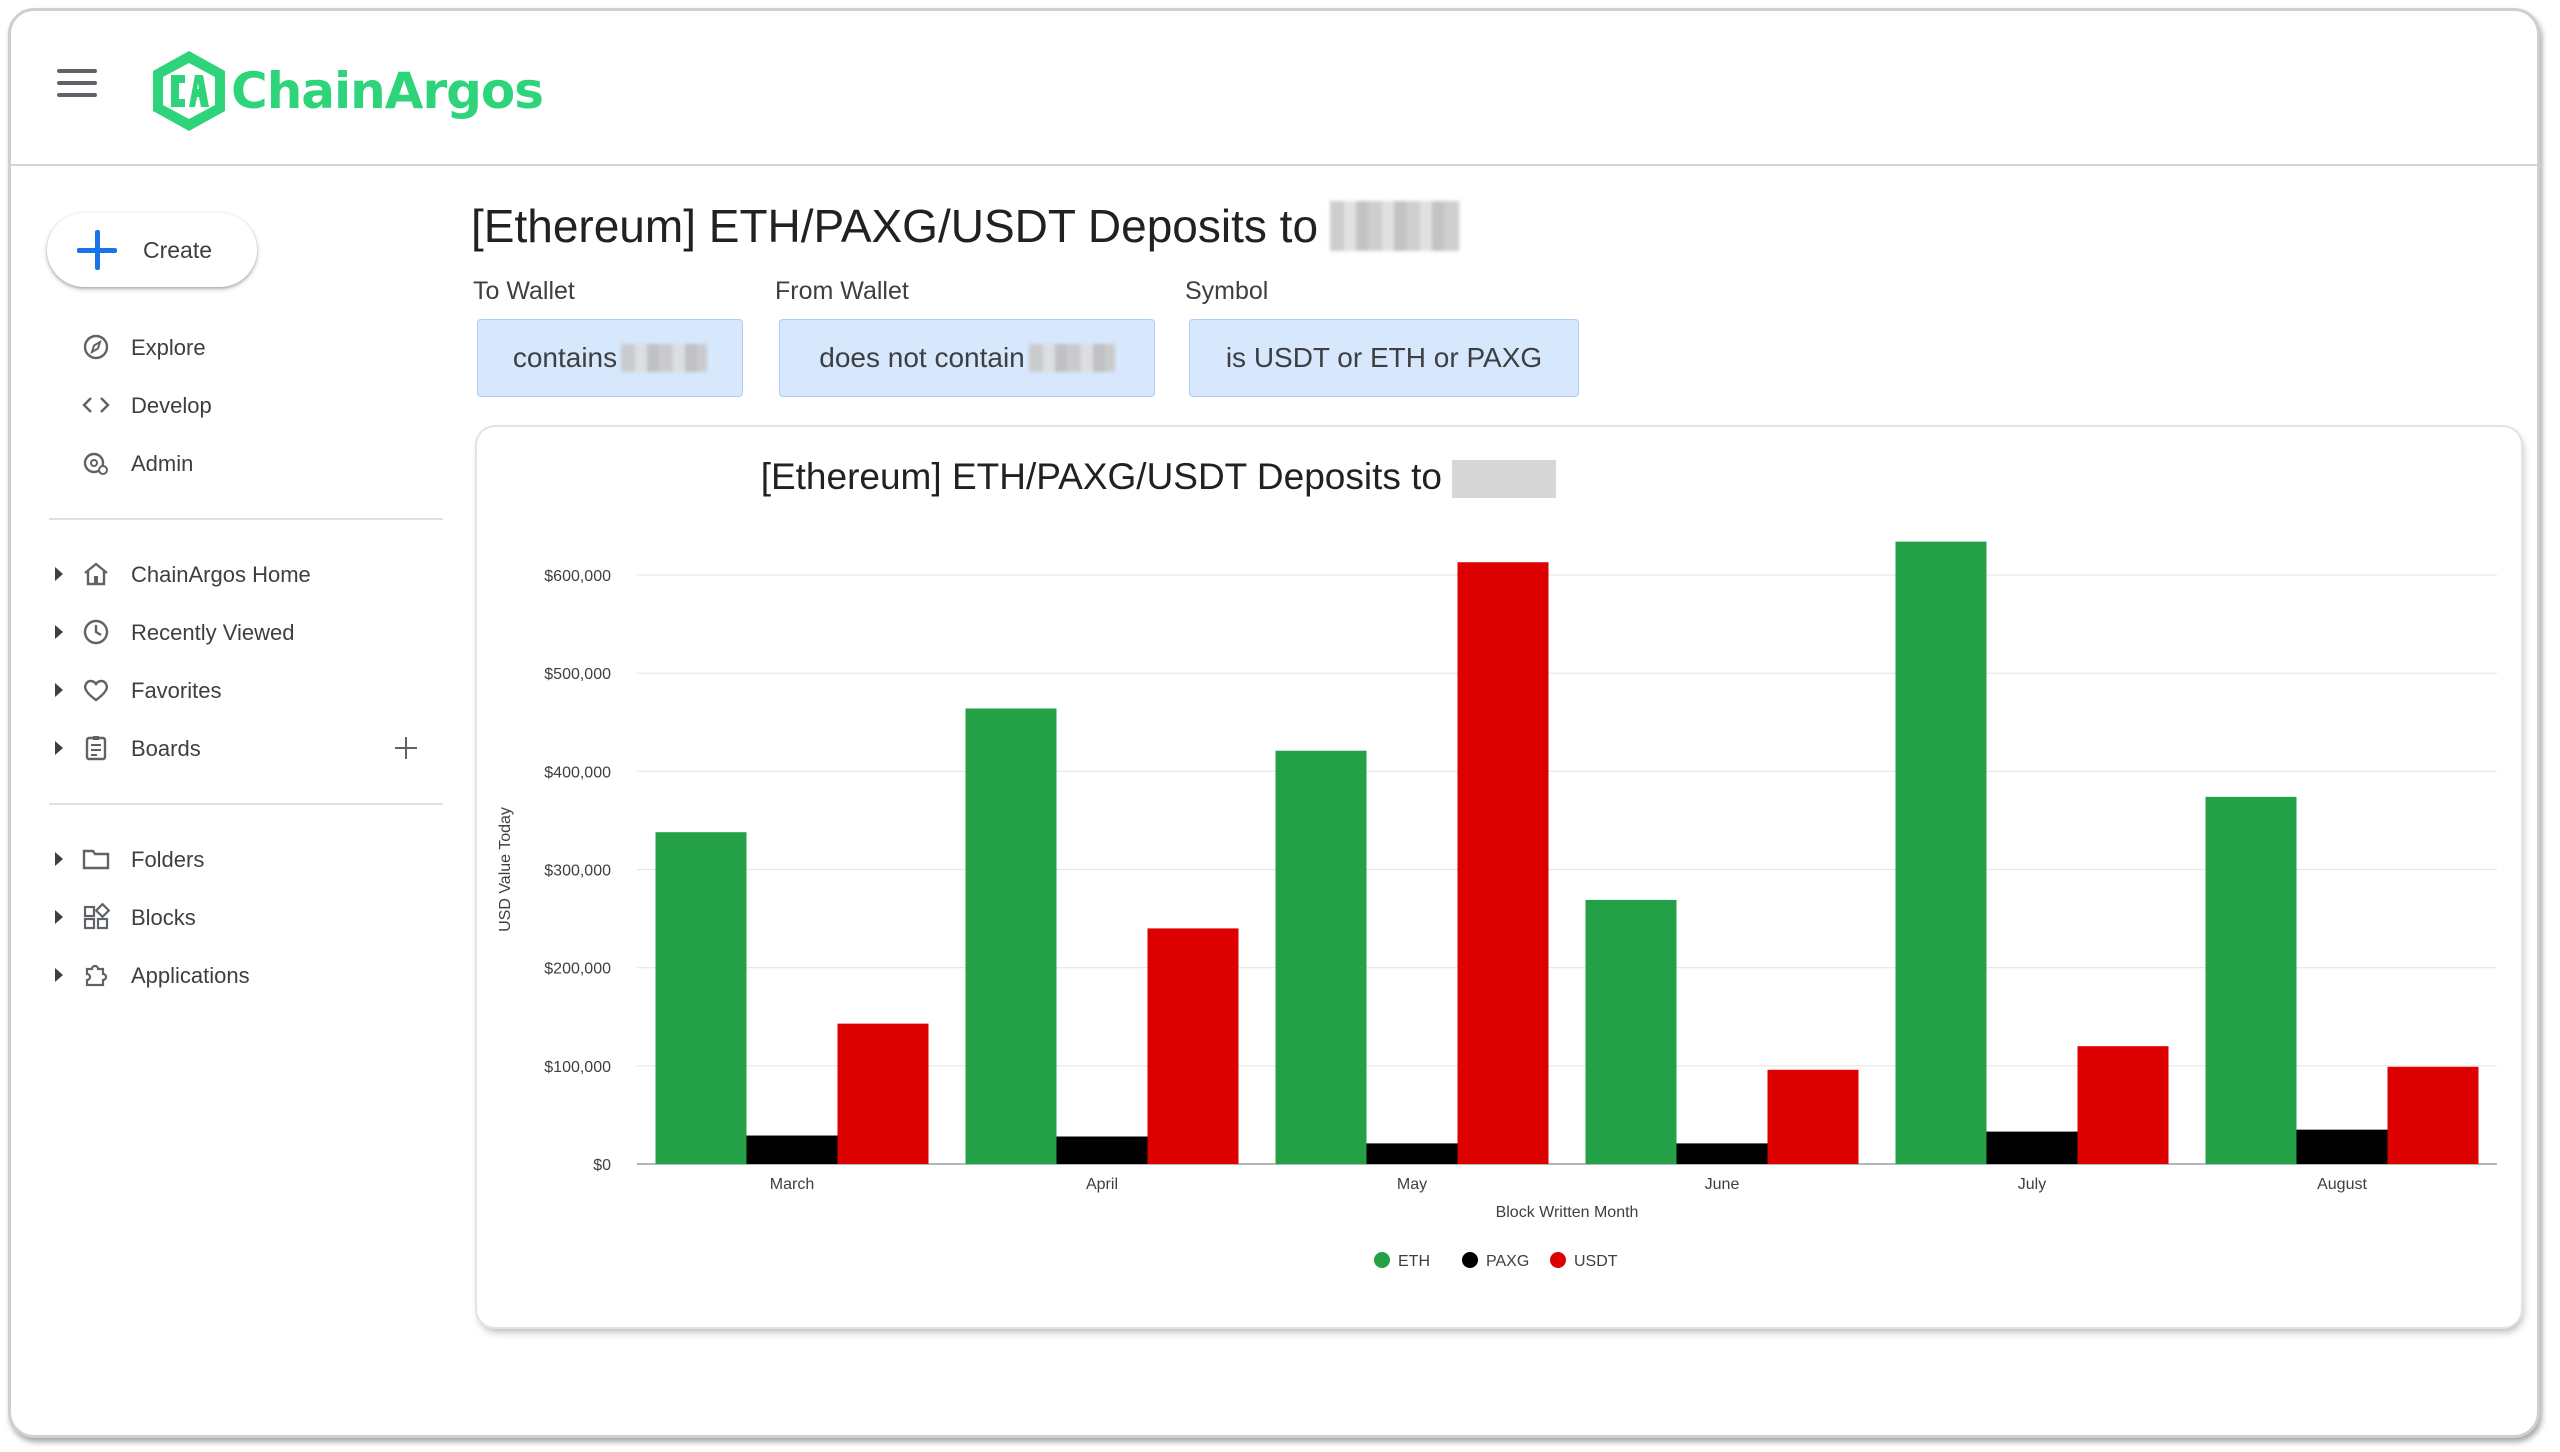 This screenshot has width=2560, height=1452. I want to click on x-tick-label: June, so click(1722, 1184).